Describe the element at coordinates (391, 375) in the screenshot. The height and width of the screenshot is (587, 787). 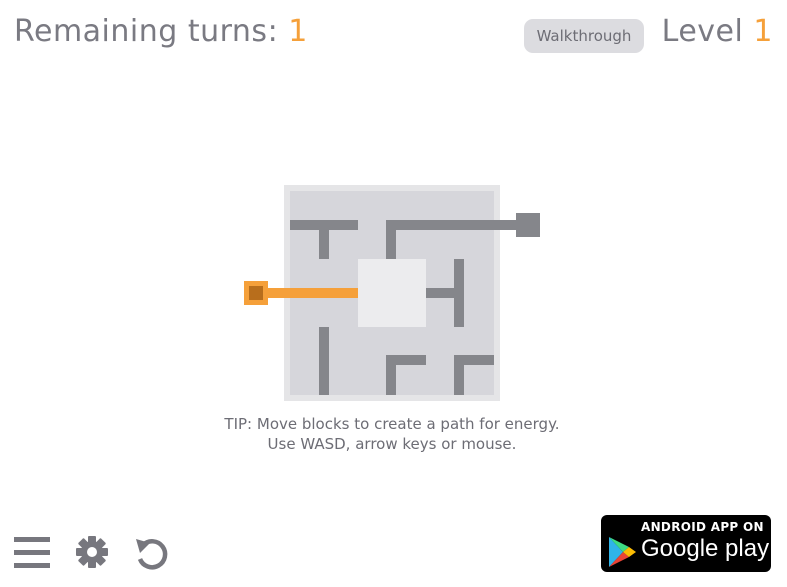
I see `wire-block-corner-2-leg` at that location.